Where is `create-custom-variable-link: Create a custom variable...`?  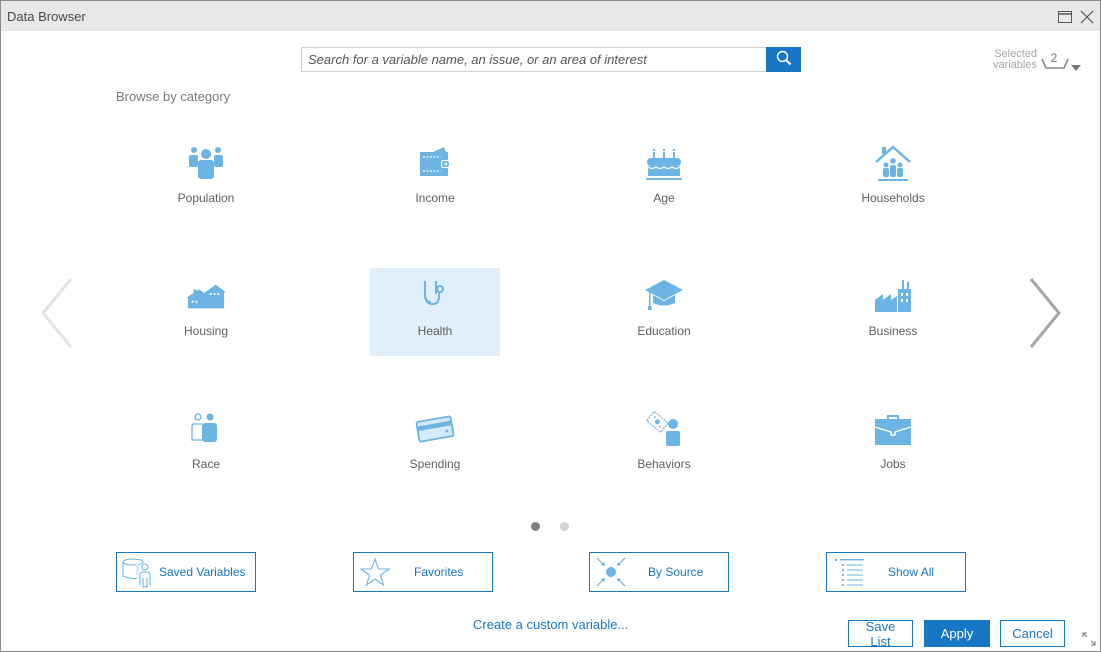 create-custom-variable-link: Create a custom variable... is located at coordinates (550, 624).